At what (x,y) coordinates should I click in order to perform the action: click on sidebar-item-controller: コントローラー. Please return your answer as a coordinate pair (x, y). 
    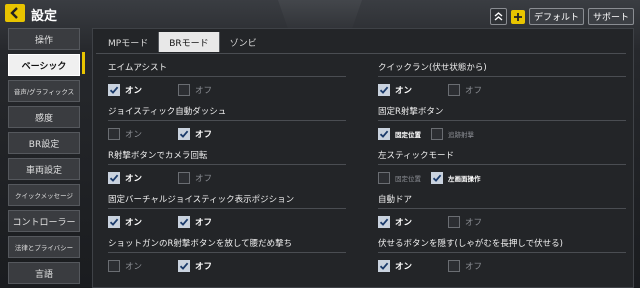
    Looking at the image, I should click on (44, 221).